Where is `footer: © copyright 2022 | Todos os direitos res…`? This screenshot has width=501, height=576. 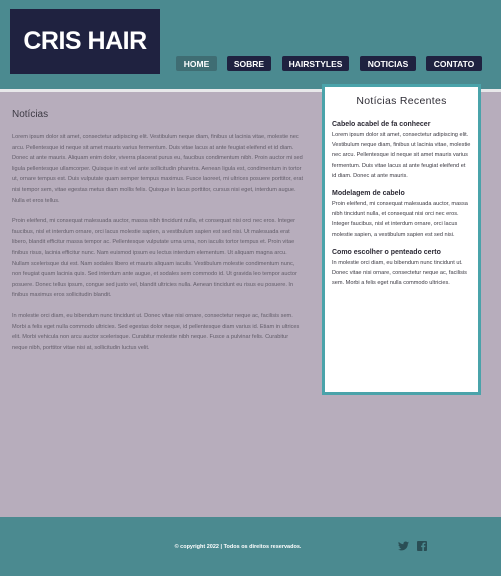 footer: © copyright 2022 | Todos os direitos res… is located at coordinates (250, 546).